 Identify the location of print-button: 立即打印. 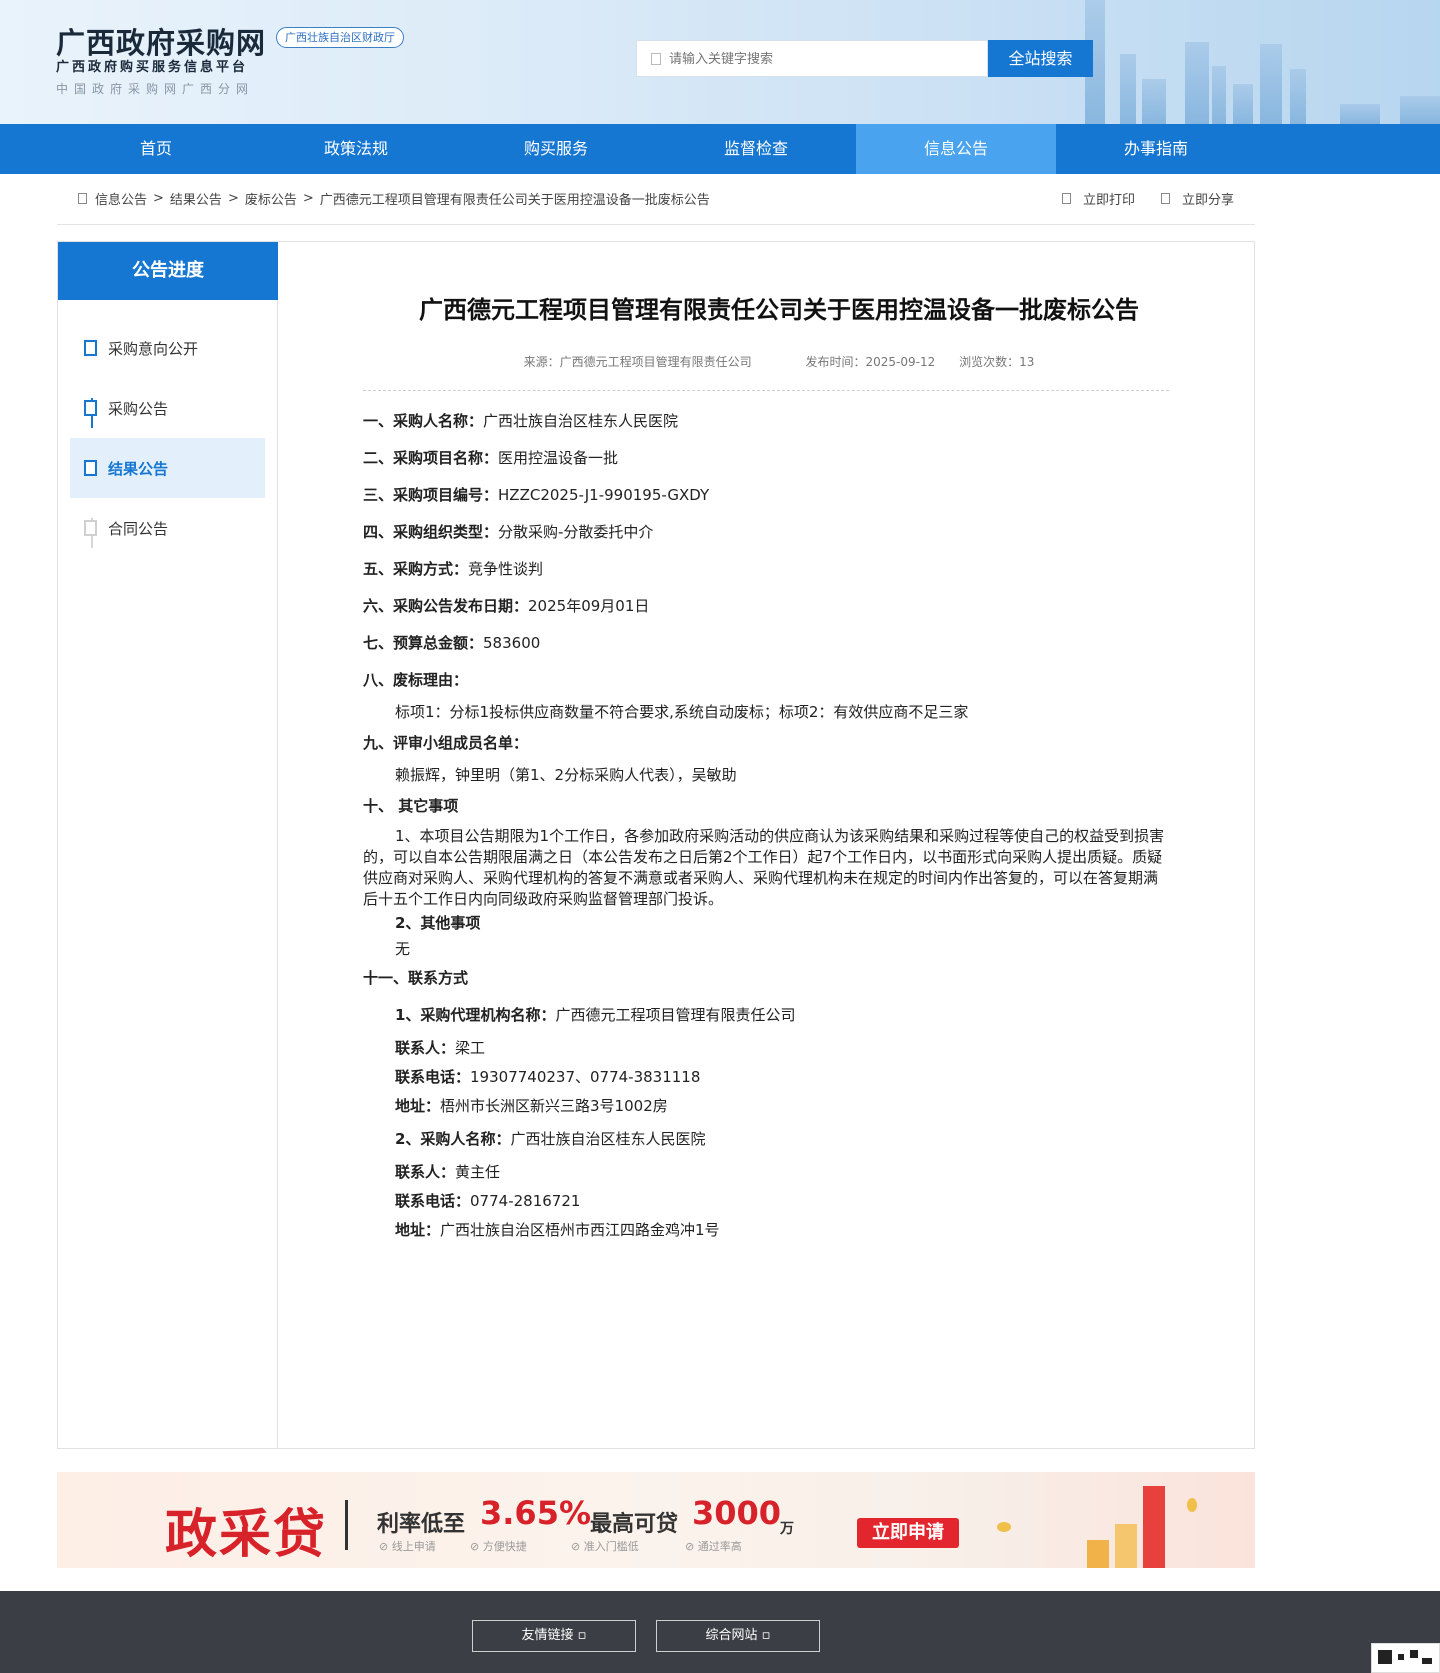
(1098, 198).